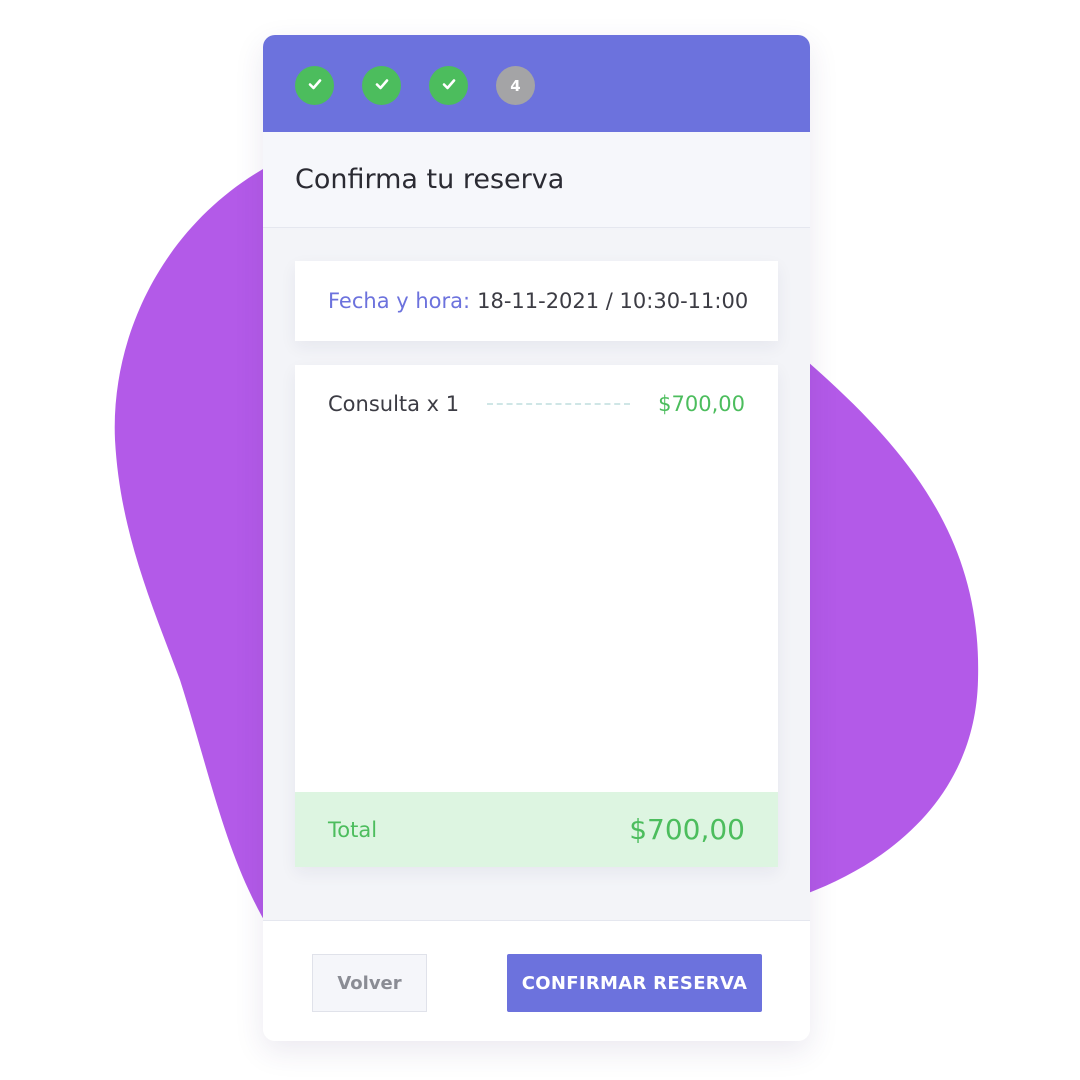 This screenshot has height=1080, width=1080. I want to click on step-number: 4, so click(515, 85).